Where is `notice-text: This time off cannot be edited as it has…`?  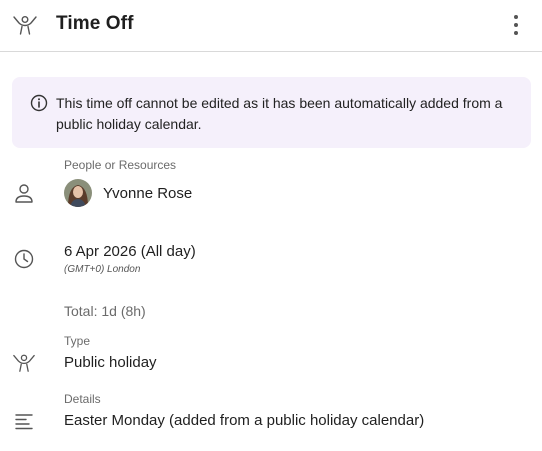 notice-text: This time off cannot be edited as it has… is located at coordinates (279, 113).